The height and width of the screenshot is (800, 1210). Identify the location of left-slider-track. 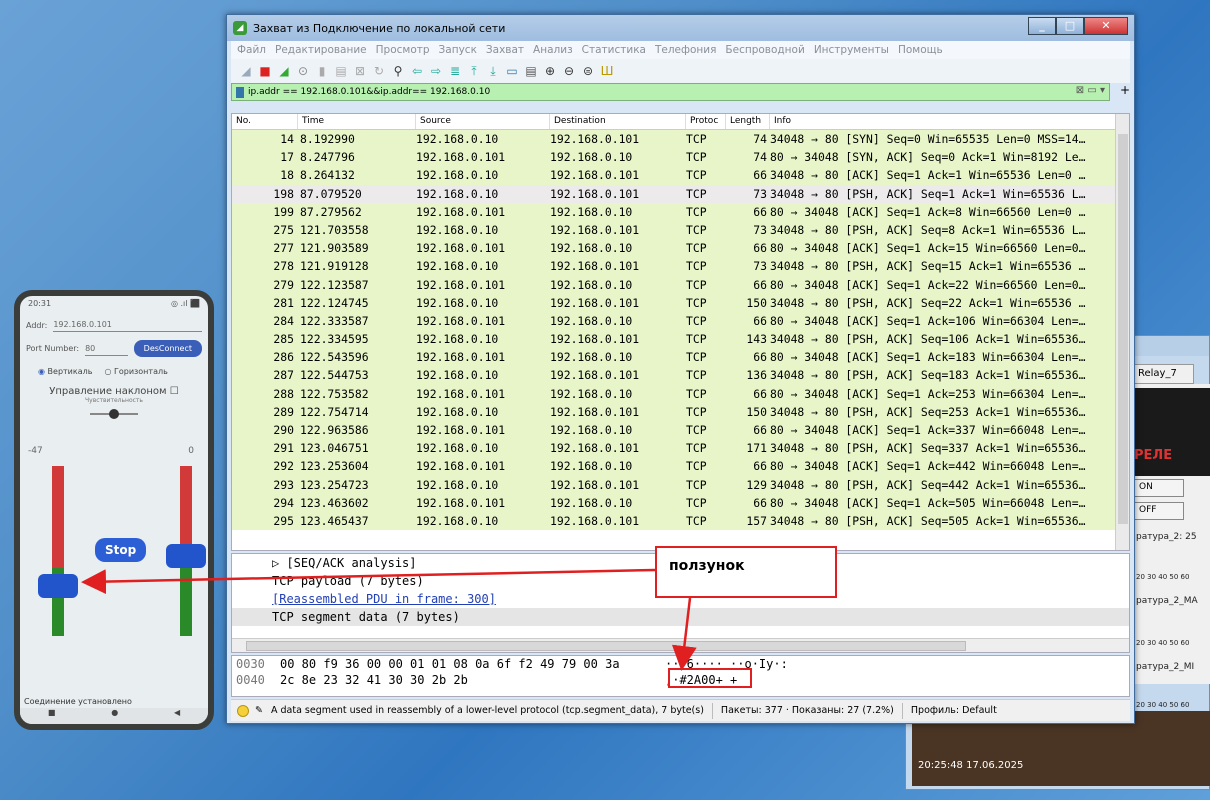
(58, 551).